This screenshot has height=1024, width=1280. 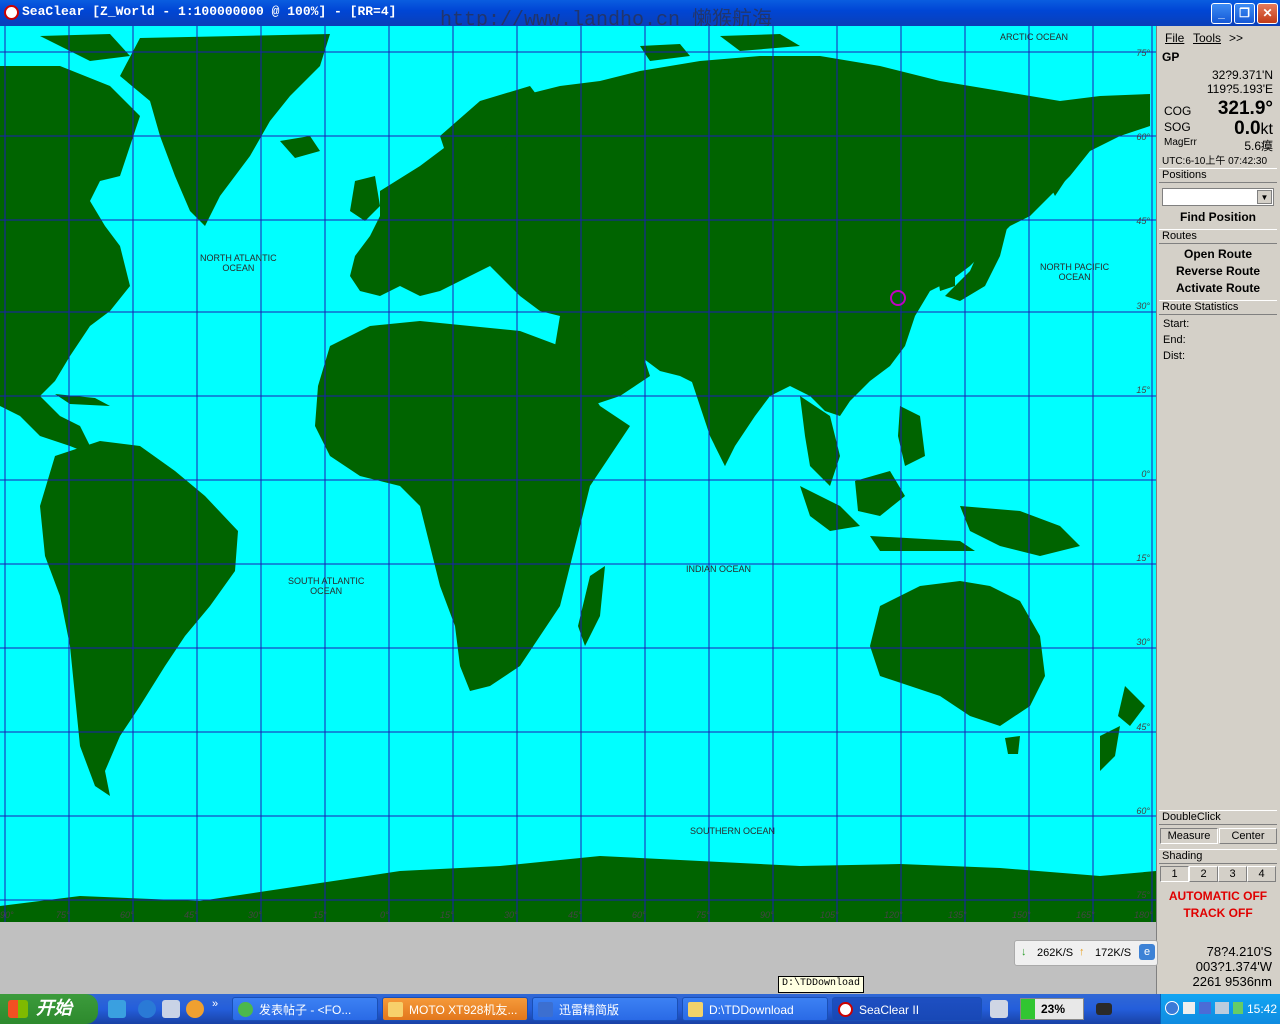 I want to click on chevron-down-icon: ▼, so click(x=1264, y=197).